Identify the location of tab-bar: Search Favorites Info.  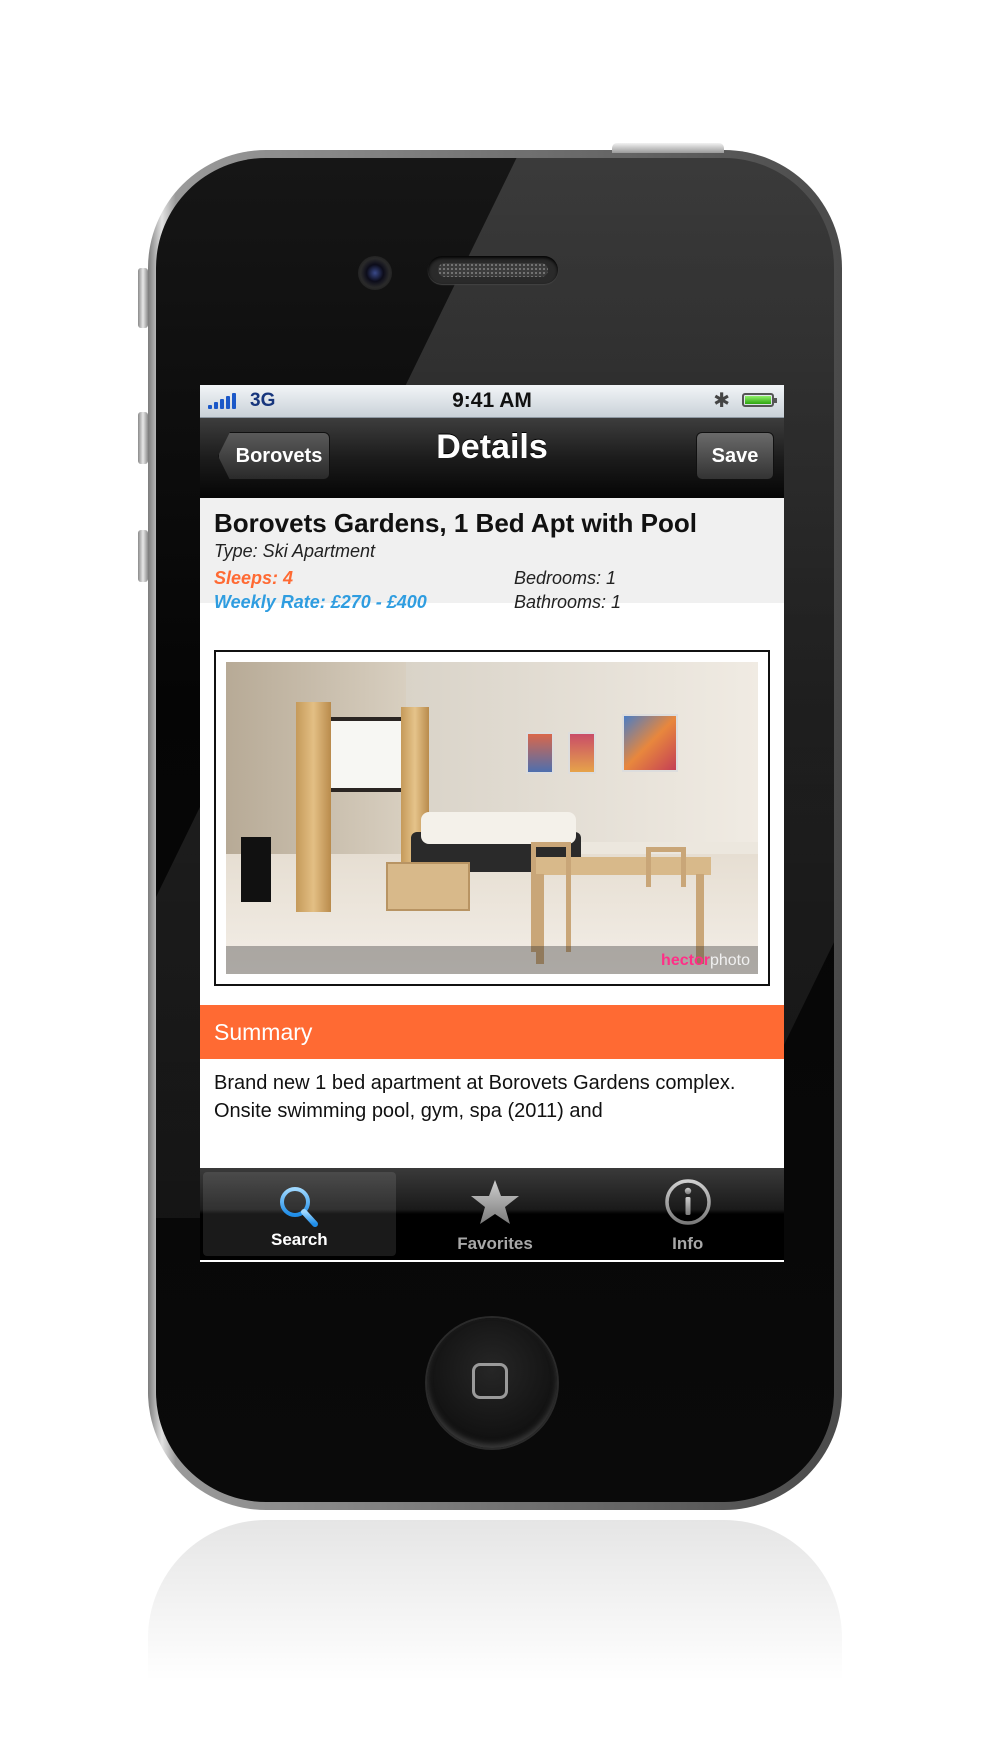
(492, 1214).